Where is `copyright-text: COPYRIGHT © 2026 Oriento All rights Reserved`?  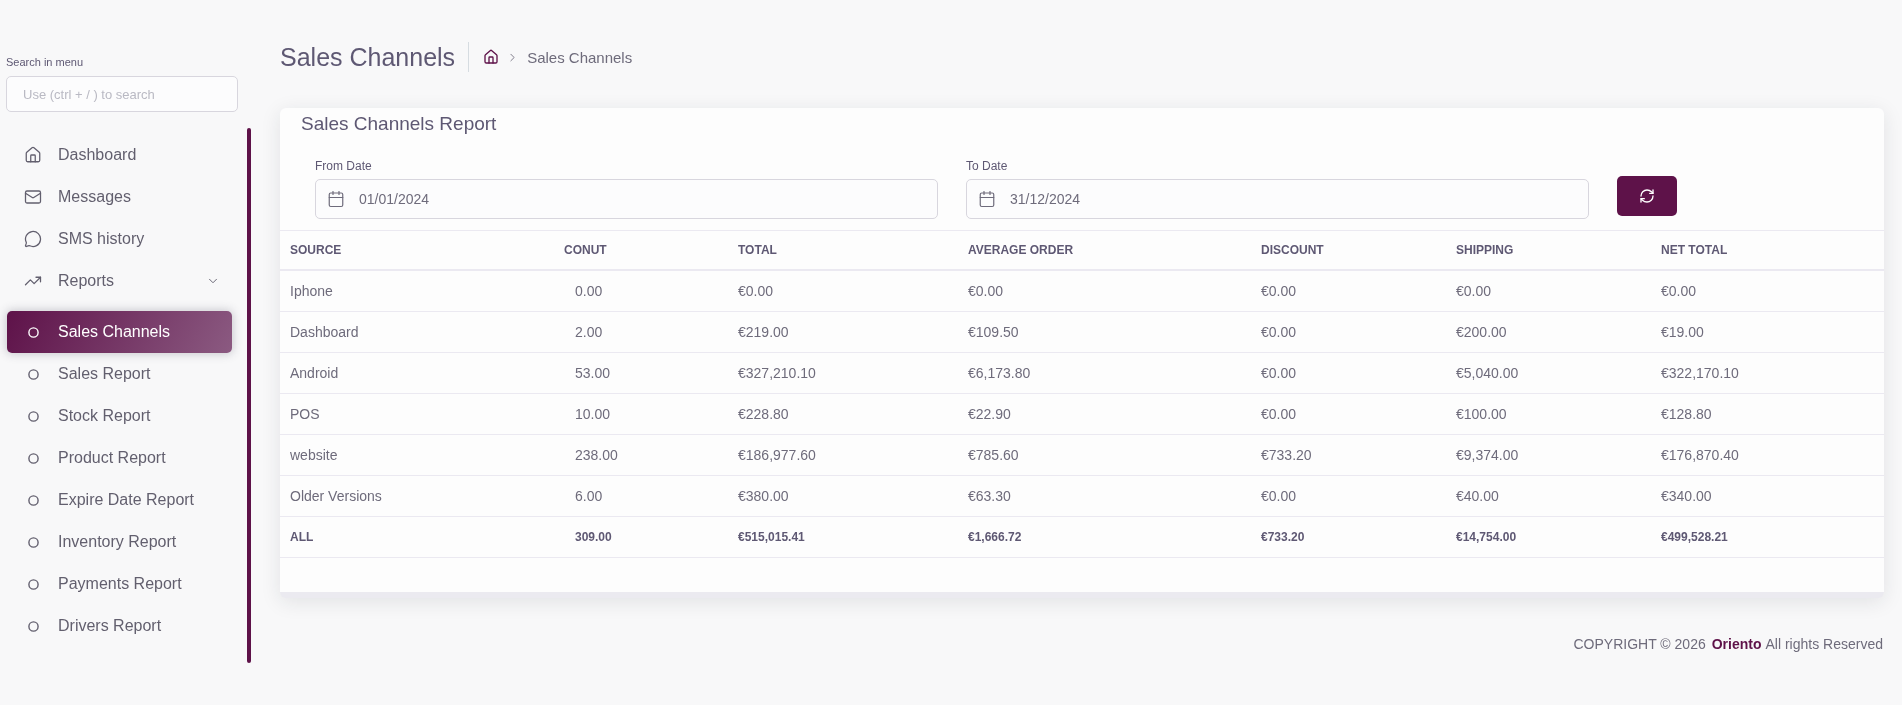
copyright-text: COPYRIGHT © 2026 Oriento All rights Reserved is located at coordinates (1728, 644).